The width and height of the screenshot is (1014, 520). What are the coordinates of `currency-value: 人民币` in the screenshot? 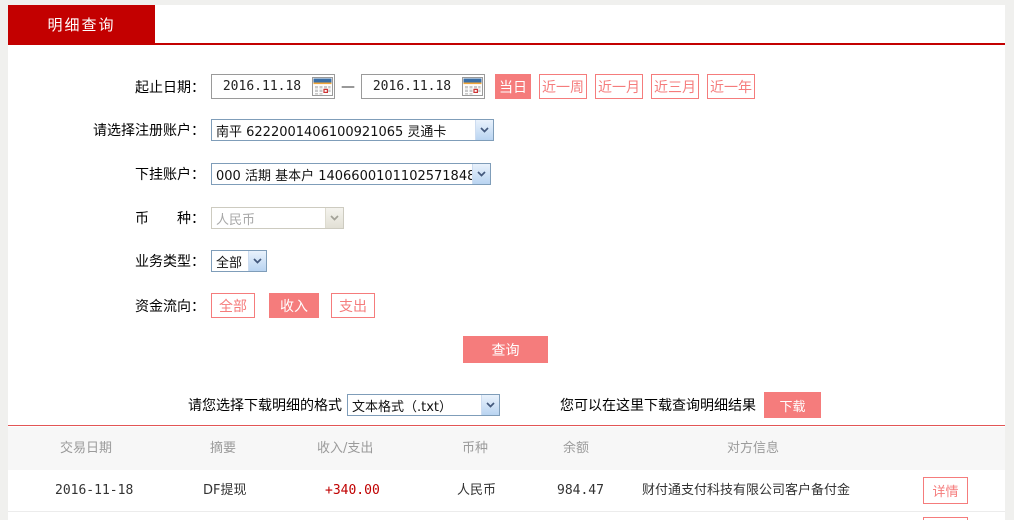 It's located at (236, 220).